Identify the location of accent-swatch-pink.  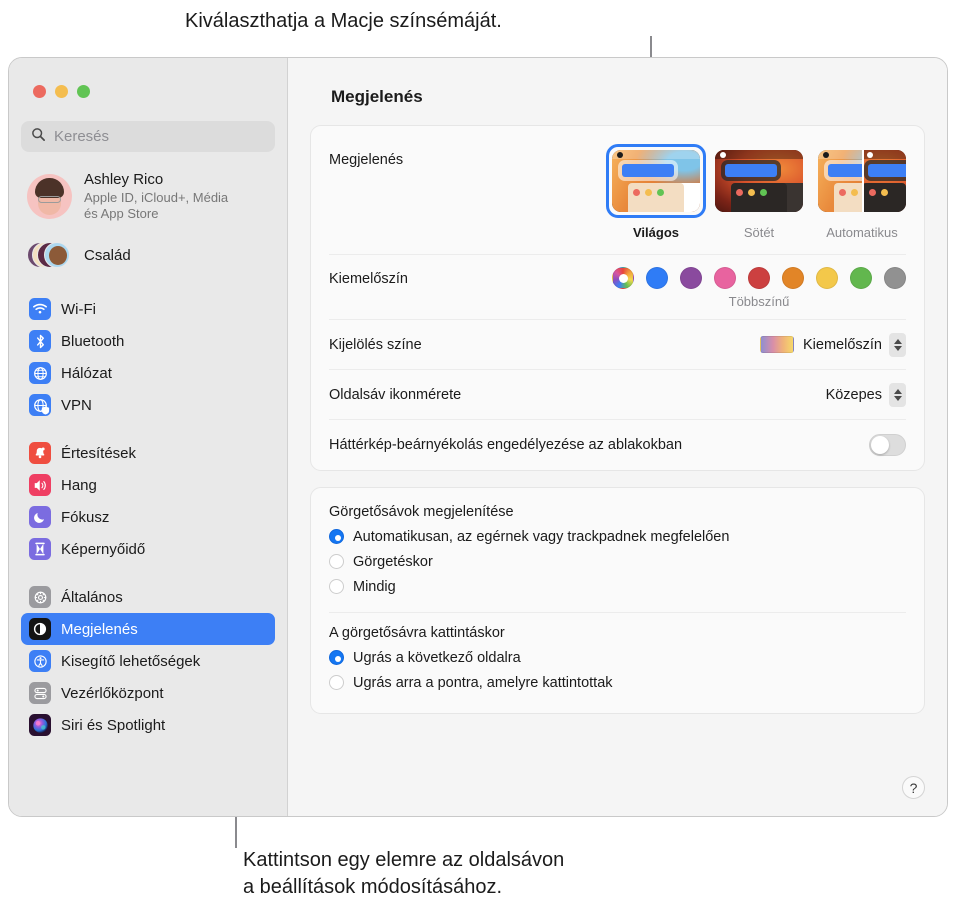
(725, 278).